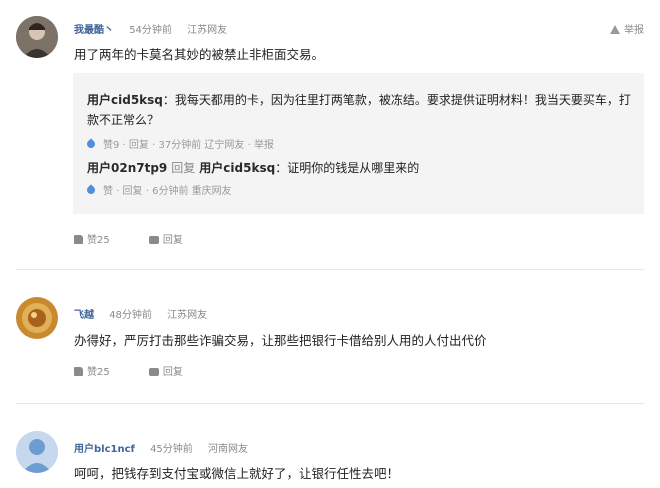  I want to click on reply-like-count: 赞, so click(108, 191).